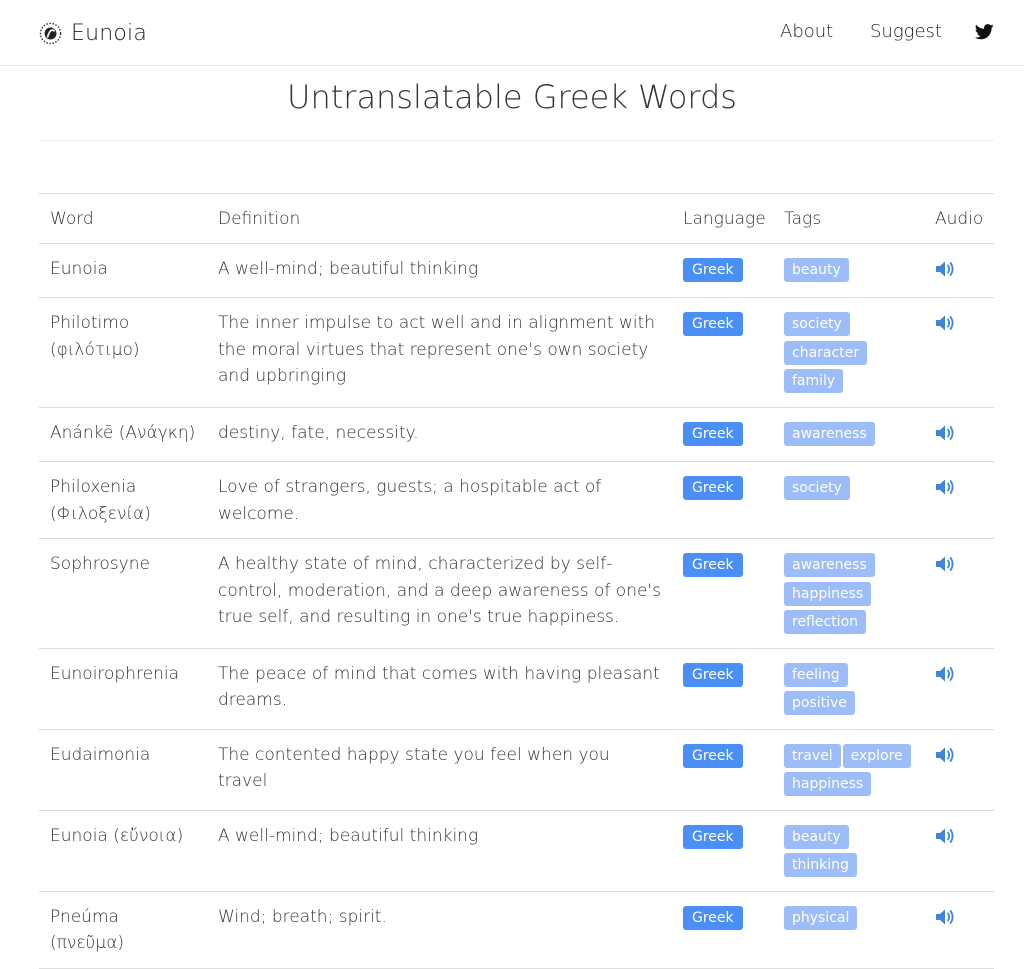 The height and width of the screenshot is (969, 1024). Describe the element at coordinates (123, 218) in the screenshot. I see `header-word: Word` at that location.